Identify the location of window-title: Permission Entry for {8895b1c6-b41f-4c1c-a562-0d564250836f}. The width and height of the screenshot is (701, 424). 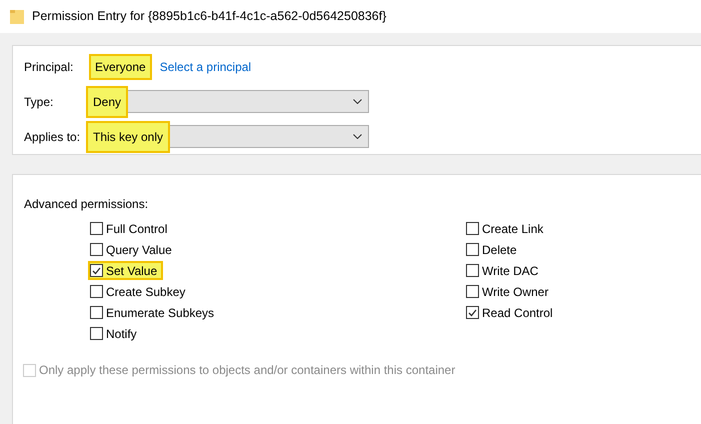
(209, 17).